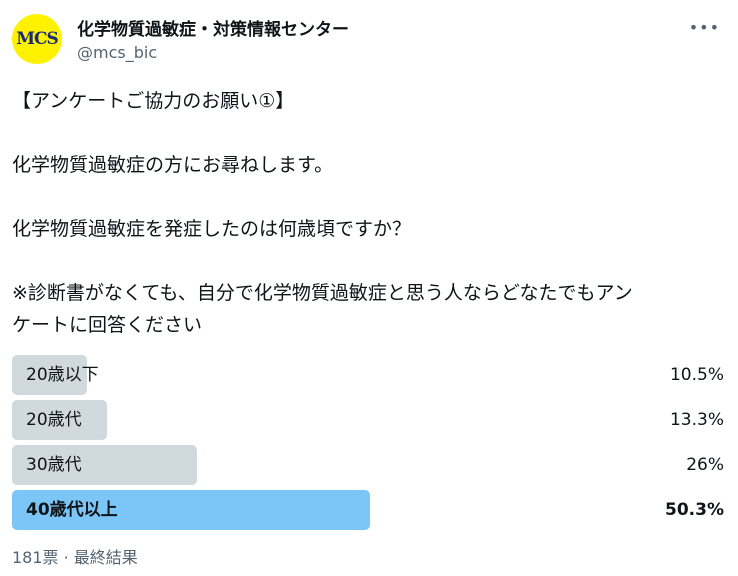 This screenshot has width=738, height=576. What do you see at coordinates (117, 52) in the screenshot?
I see `user-handle: @mcs_bic` at bounding box center [117, 52].